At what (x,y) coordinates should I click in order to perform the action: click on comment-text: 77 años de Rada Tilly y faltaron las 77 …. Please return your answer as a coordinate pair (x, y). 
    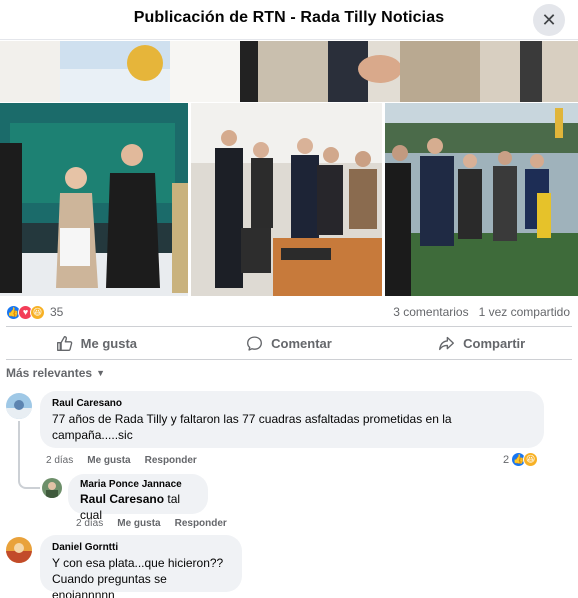
    Looking at the image, I should click on (252, 427).